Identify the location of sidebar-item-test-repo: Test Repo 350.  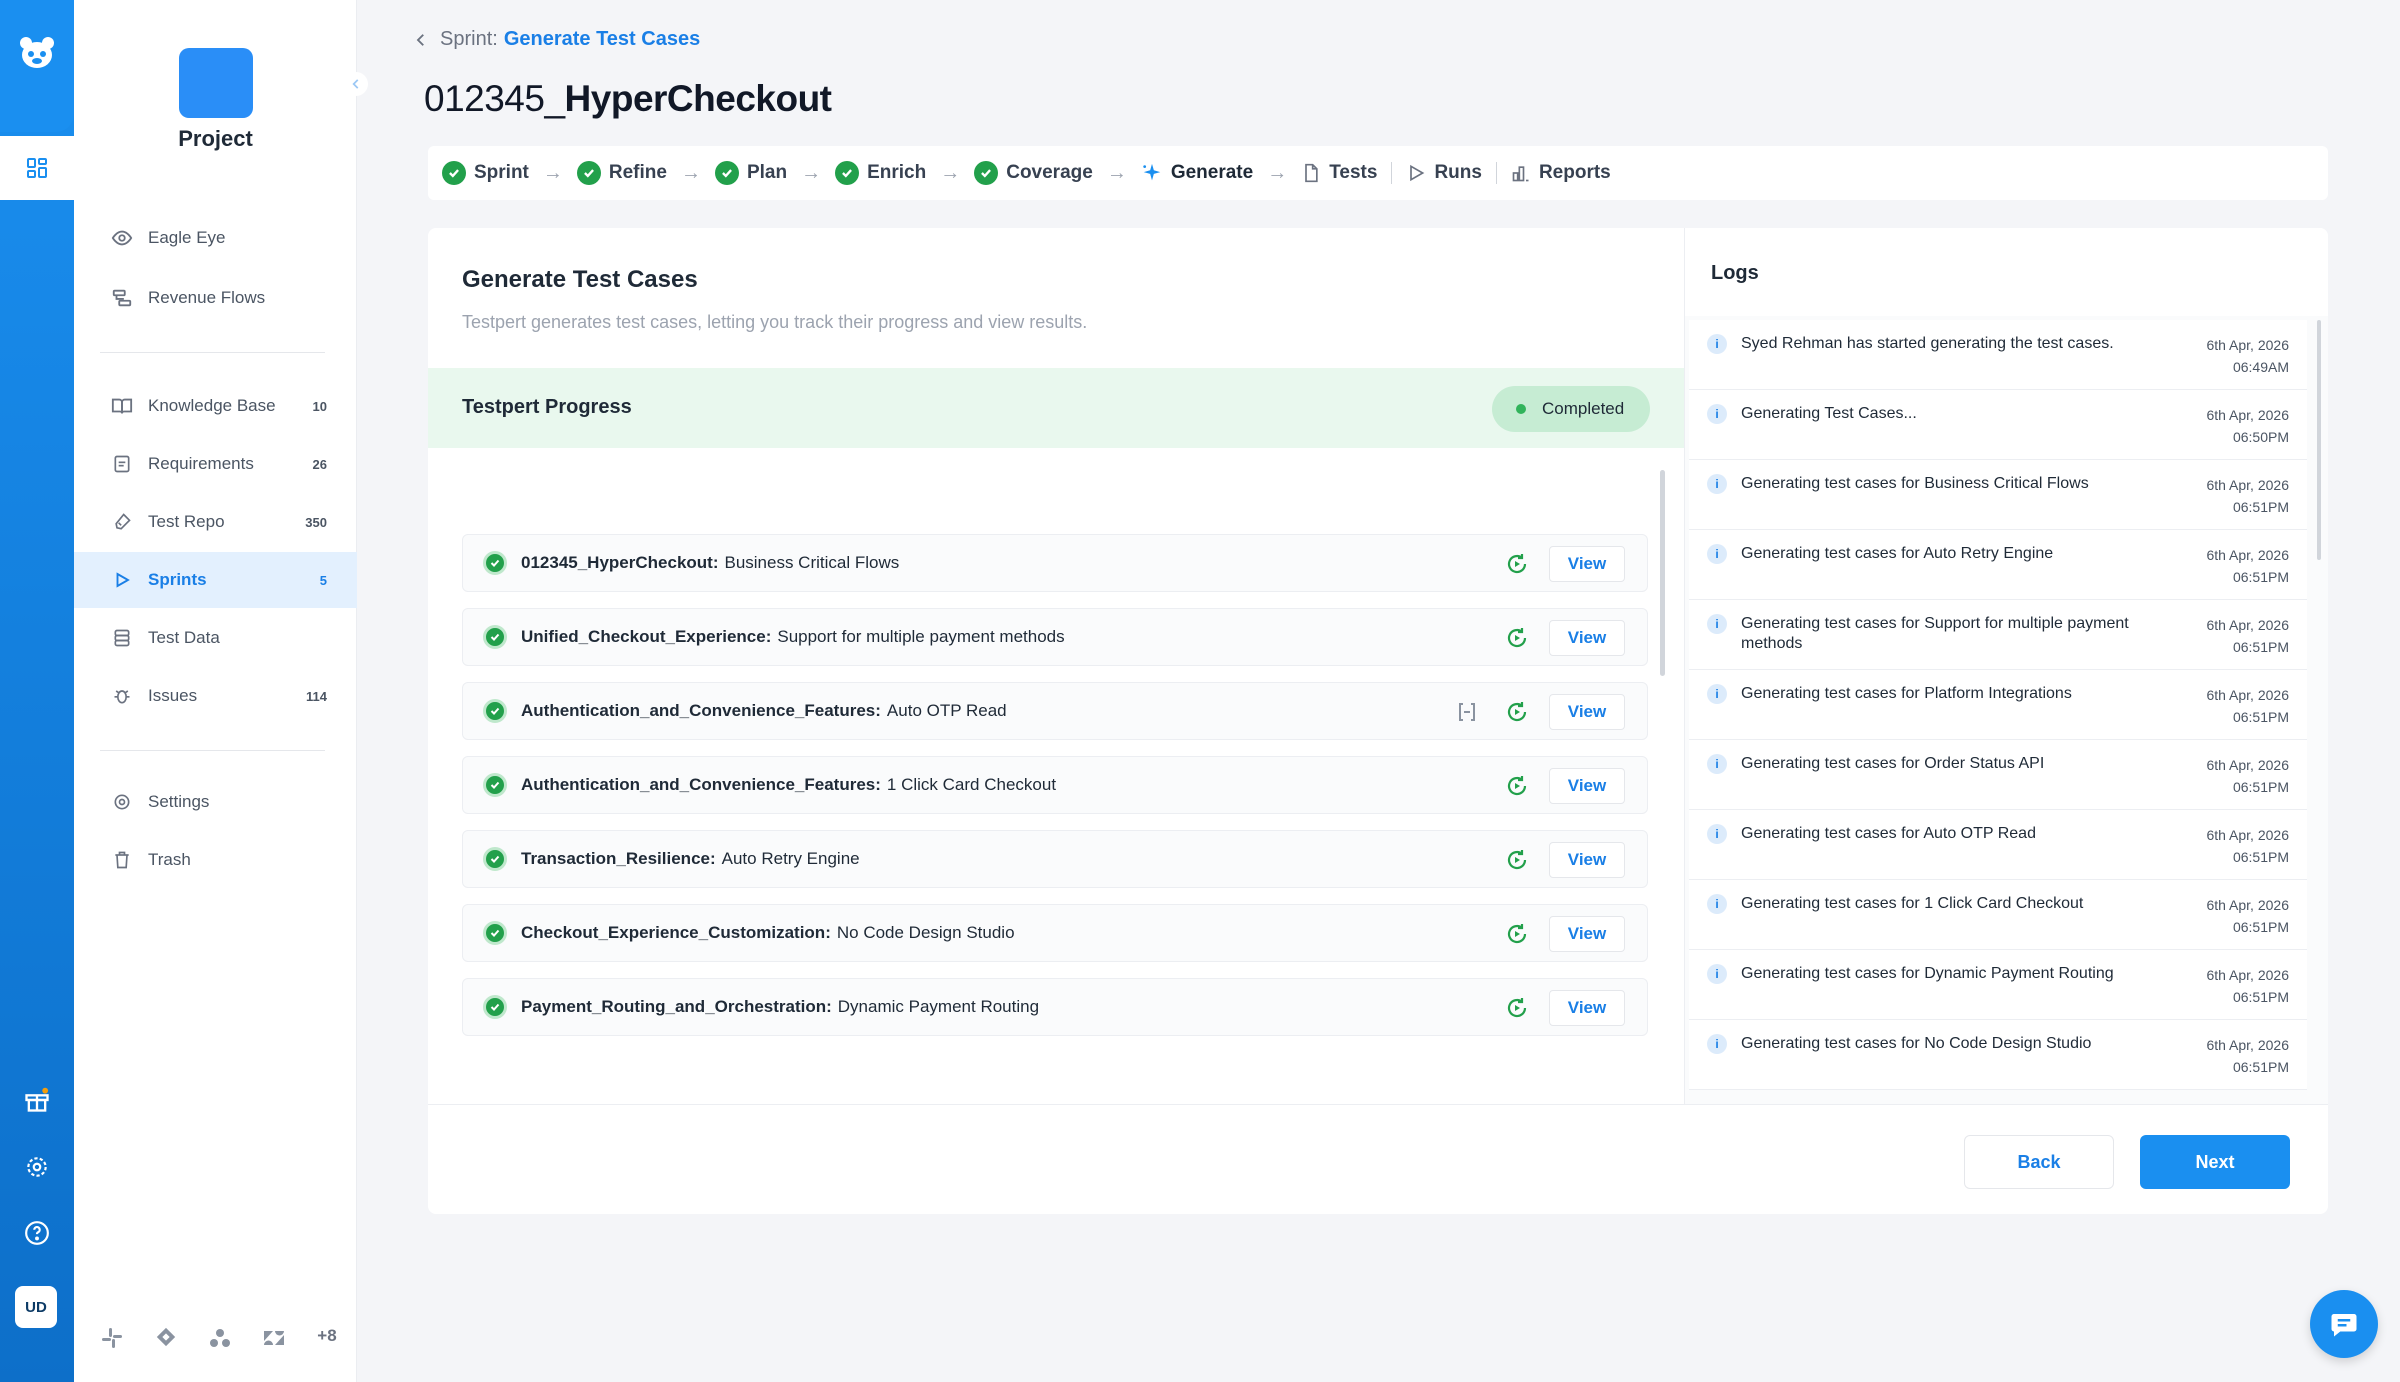
(228, 522).